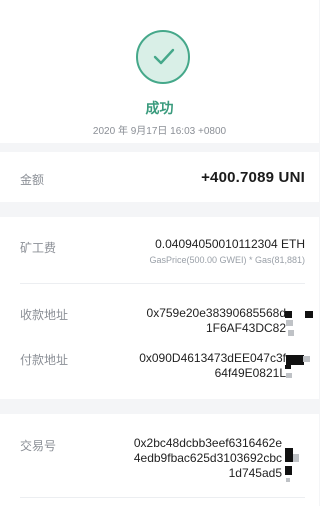 The image size is (320, 506). Describe the element at coordinates (227, 260) in the screenshot. I see `fee-detail: GasPrice(500.00 GWEI) * Gas(81,881)` at that location.